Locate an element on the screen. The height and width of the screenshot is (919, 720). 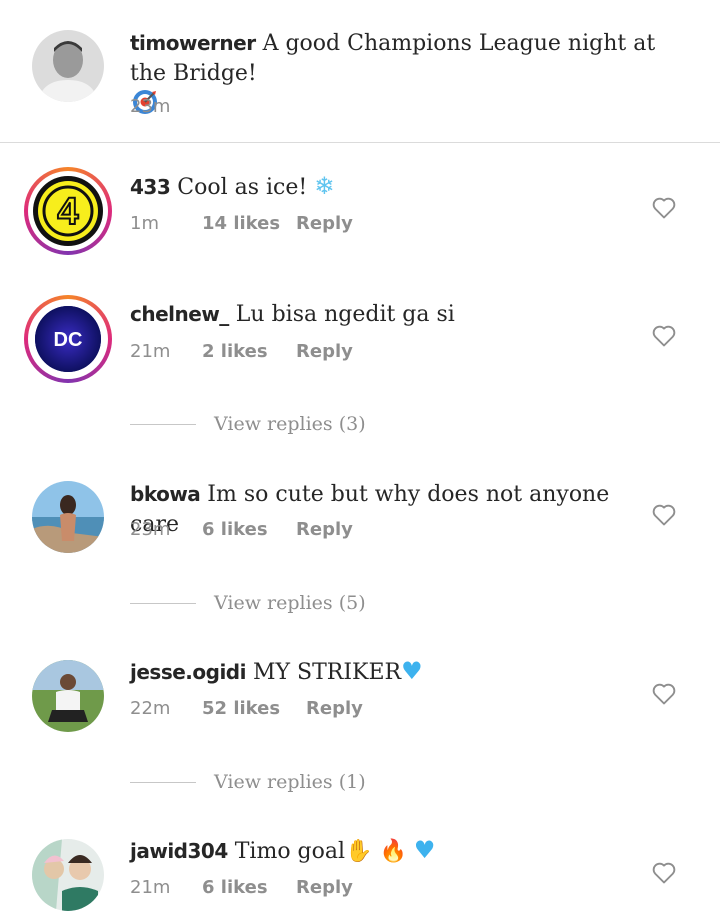
chelnew-avatar-logo: DC is located at coordinates (68, 339).